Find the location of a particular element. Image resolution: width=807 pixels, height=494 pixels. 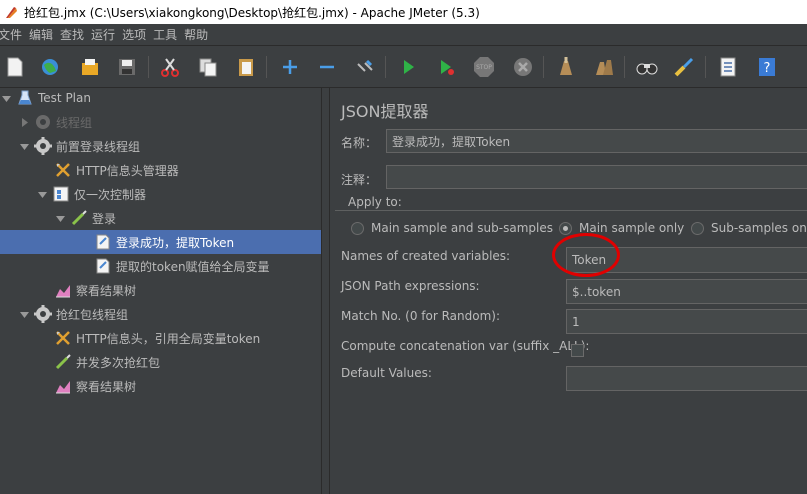

default-values-label: Default Values: is located at coordinates (386, 373).